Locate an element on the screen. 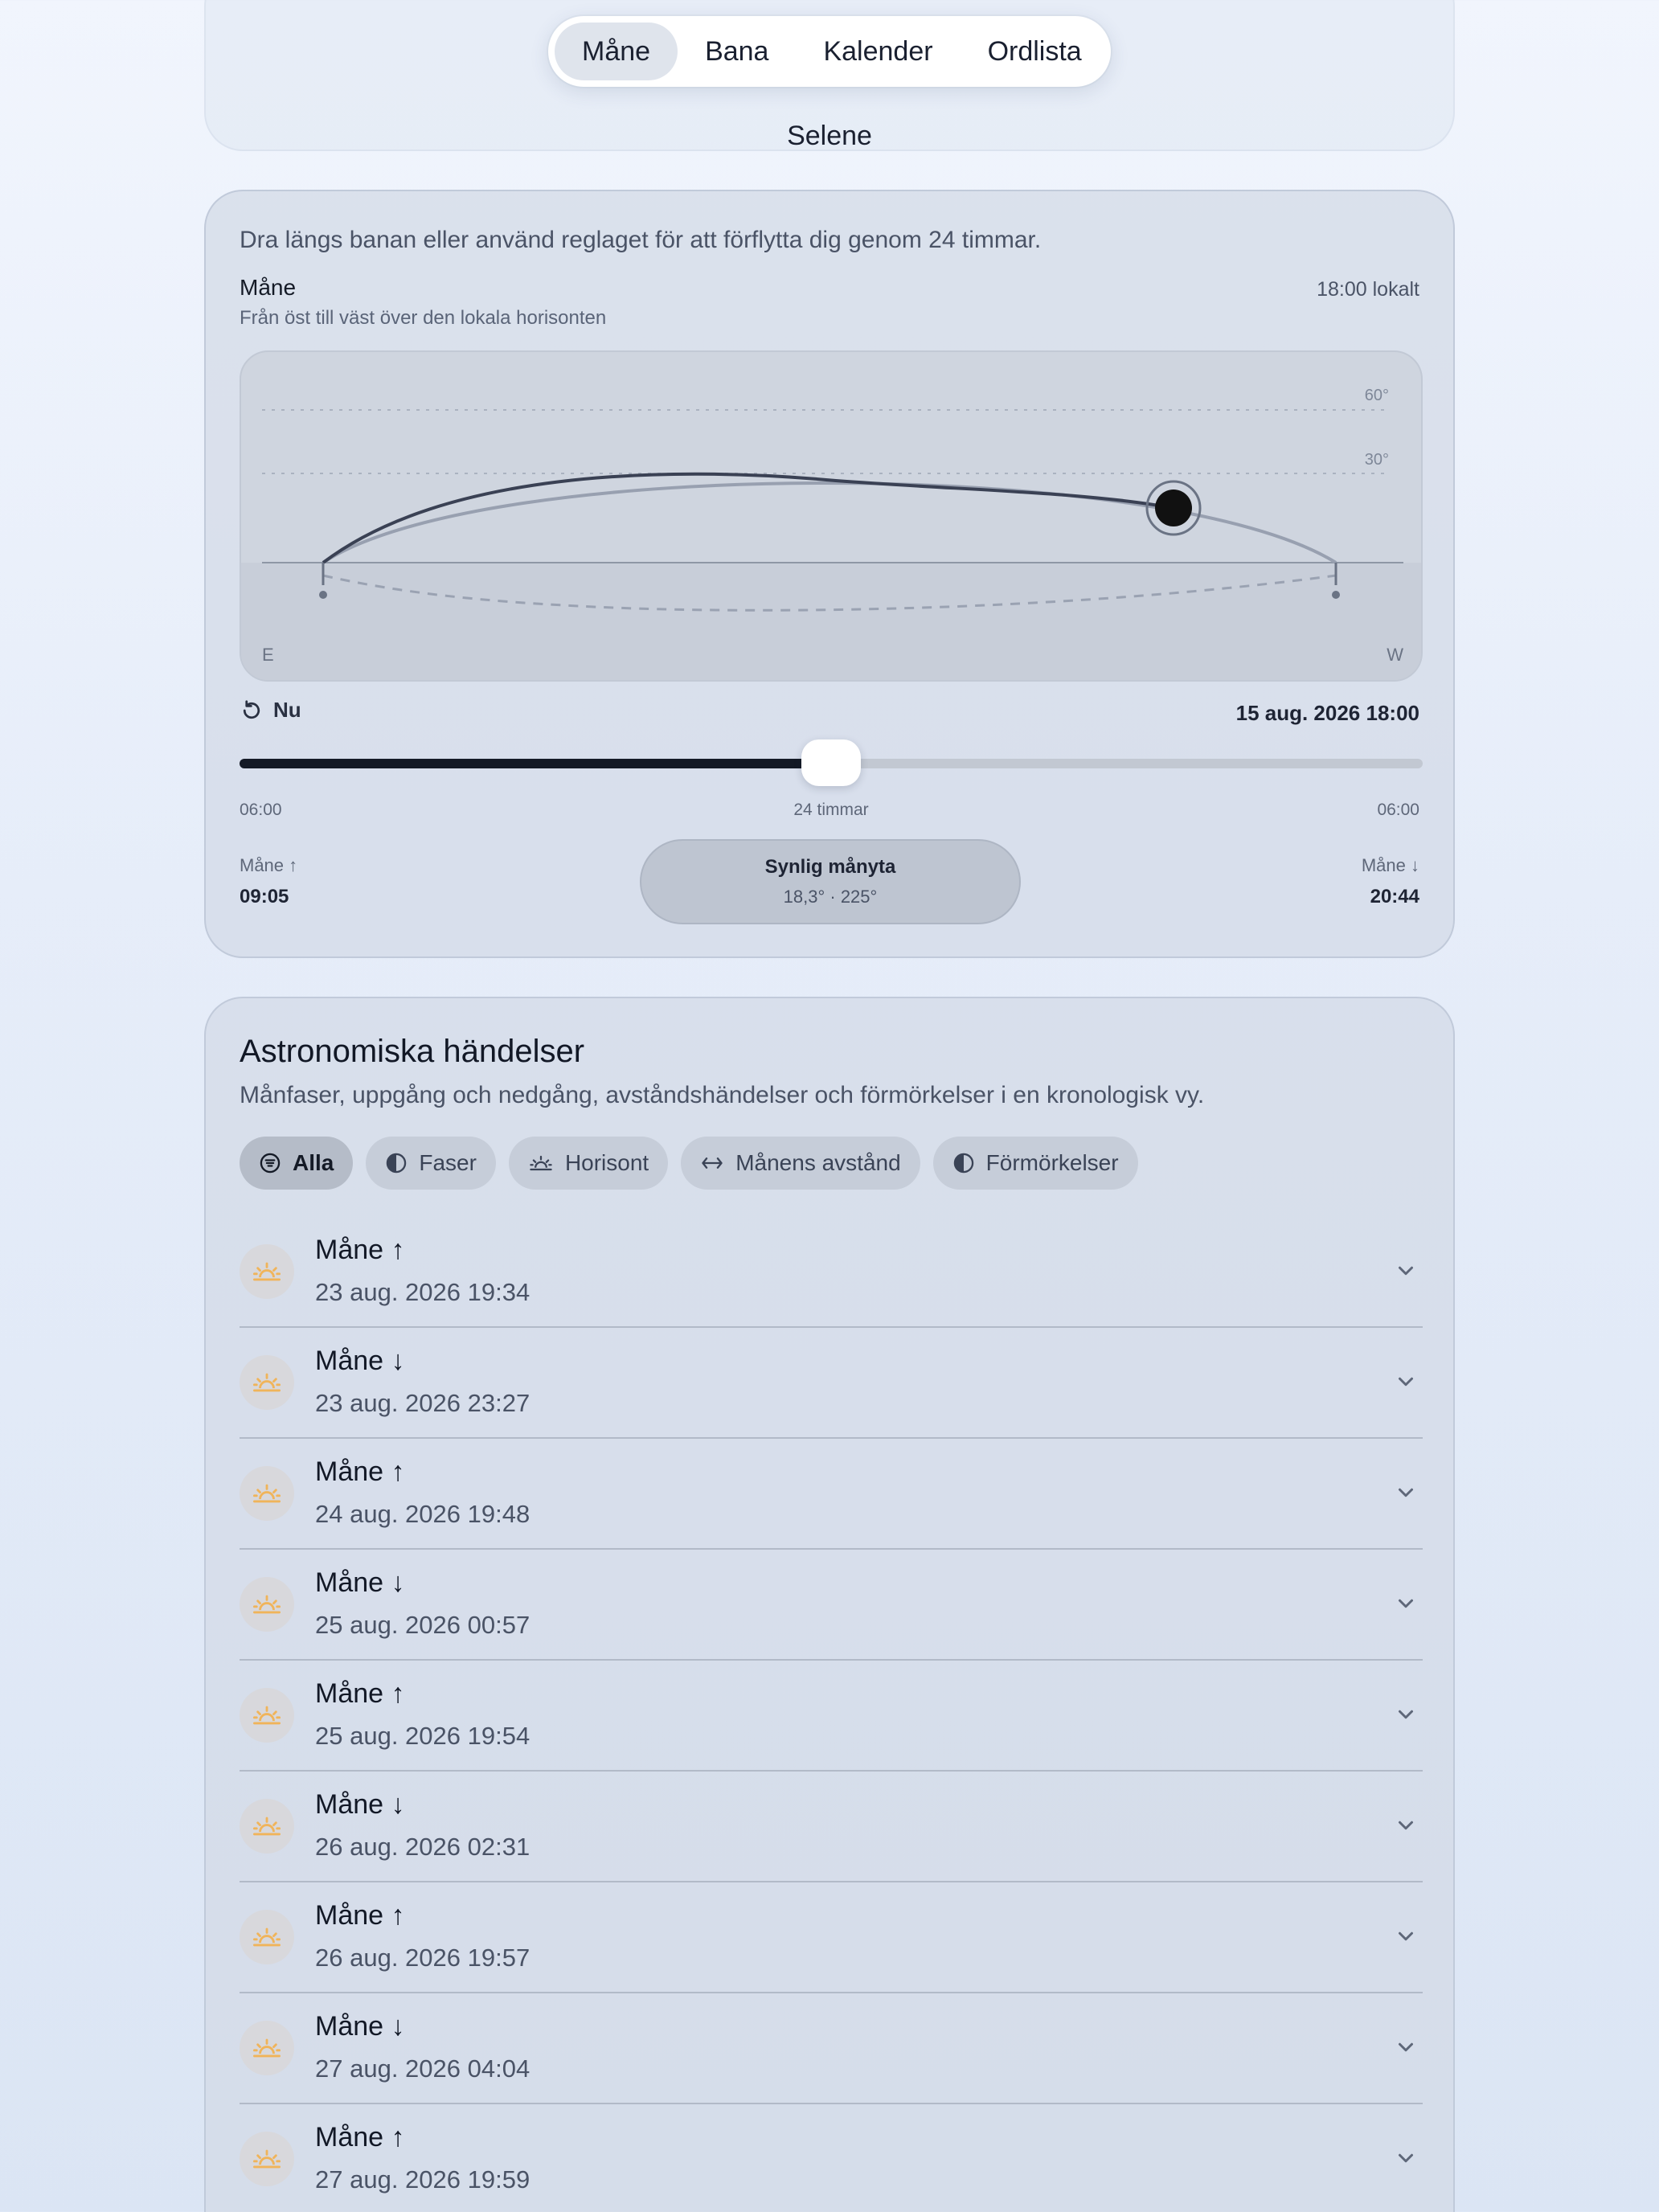  time-slider is located at coordinates (831, 762).